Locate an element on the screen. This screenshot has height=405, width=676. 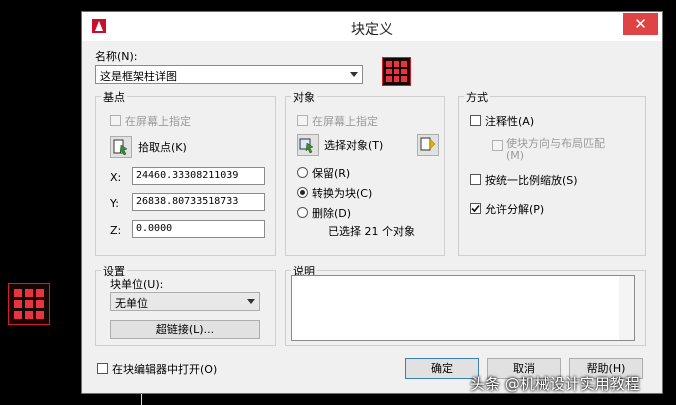
watermark-text: 头条 @机械设计实用教程 is located at coordinates (555, 384).